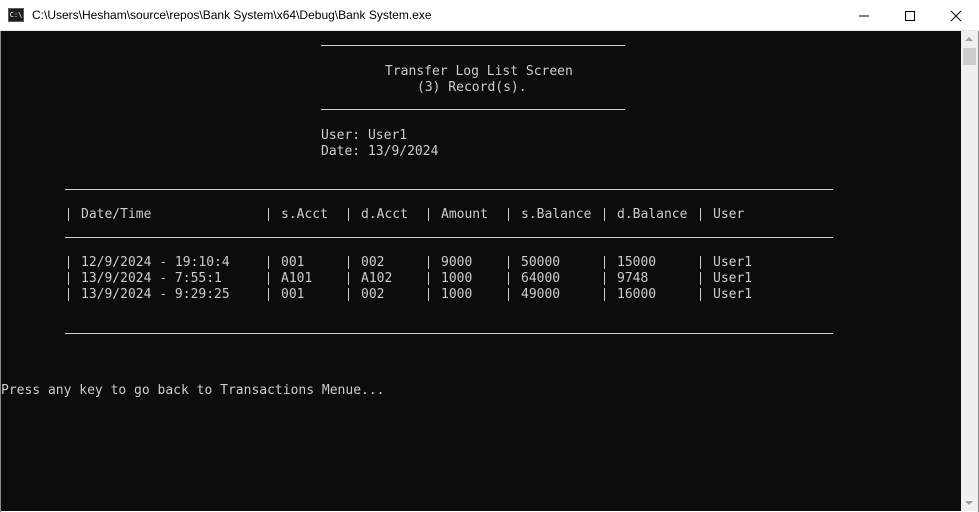 The height and width of the screenshot is (512, 979). What do you see at coordinates (473, 109) in the screenshot?
I see `header-rule-bottom` at bounding box center [473, 109].